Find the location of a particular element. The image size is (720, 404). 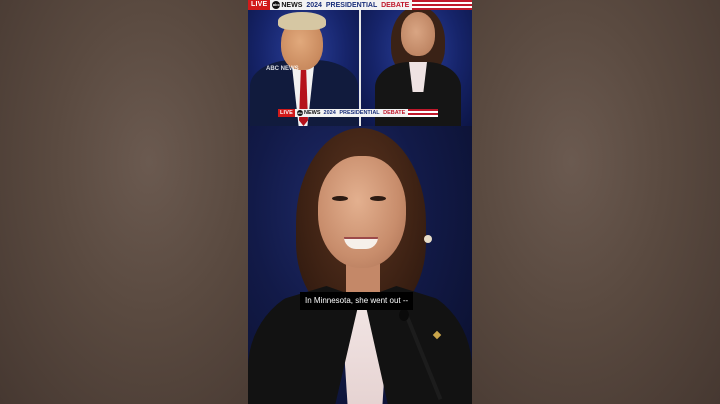

candidate-right-head is located at coordinates (418, 34).